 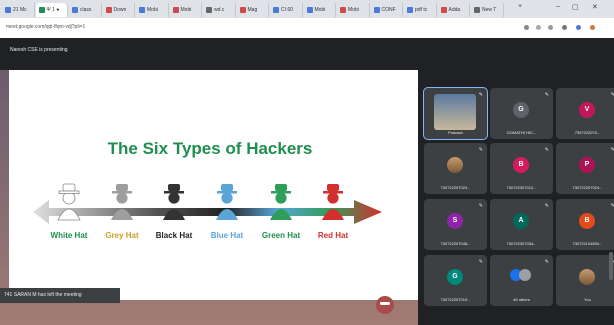 I want to click on browser-tab: New T, so click(x=487, y=10).